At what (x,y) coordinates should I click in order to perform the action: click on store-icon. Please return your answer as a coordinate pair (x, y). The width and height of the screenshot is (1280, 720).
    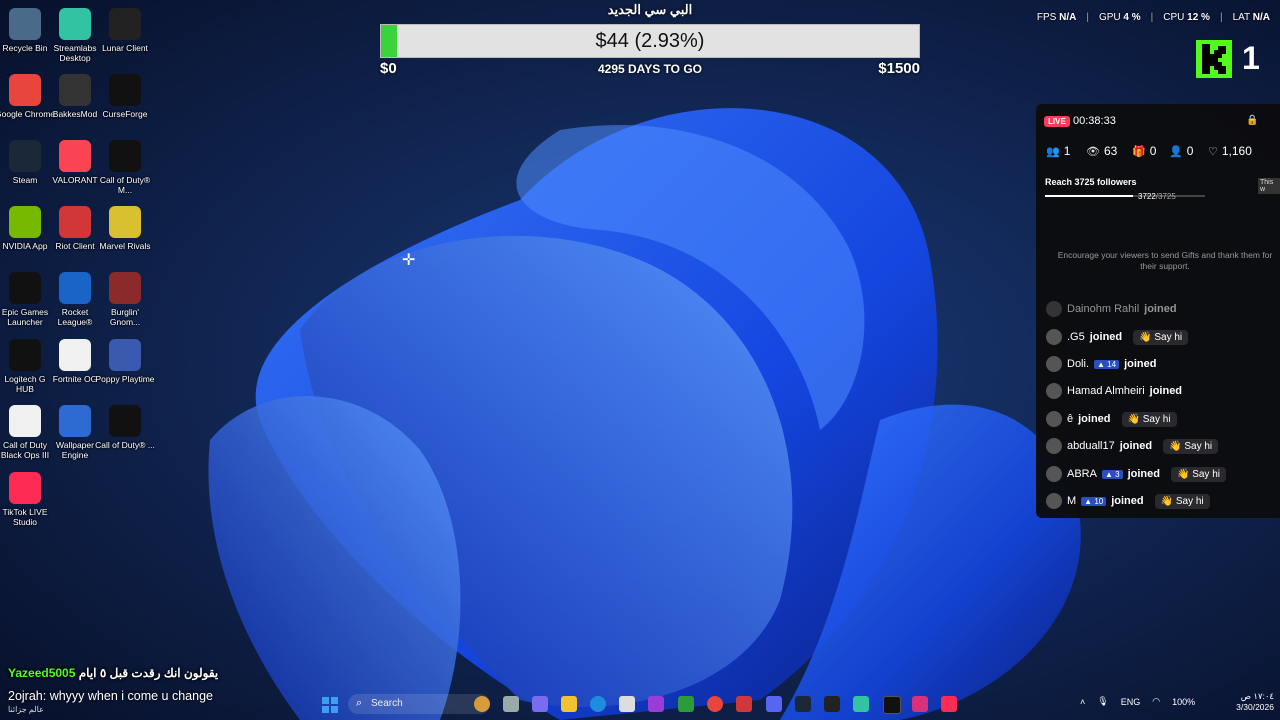
    Looking at the image, I should click on (627, 704).